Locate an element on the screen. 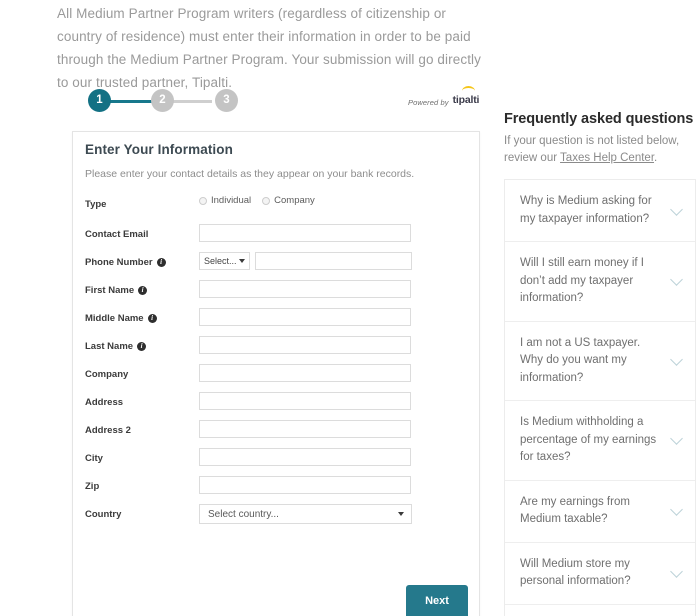 This screenshot has height=616, width=700. form-row-middle-name: Middle Name i is located at coordinates (276, 322).